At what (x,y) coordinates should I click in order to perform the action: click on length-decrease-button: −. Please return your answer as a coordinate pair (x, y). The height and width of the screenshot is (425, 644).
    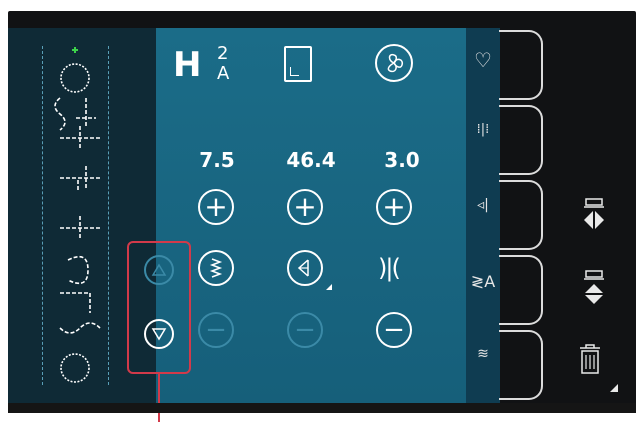
    Looking at the image, I should click on (305, 330).